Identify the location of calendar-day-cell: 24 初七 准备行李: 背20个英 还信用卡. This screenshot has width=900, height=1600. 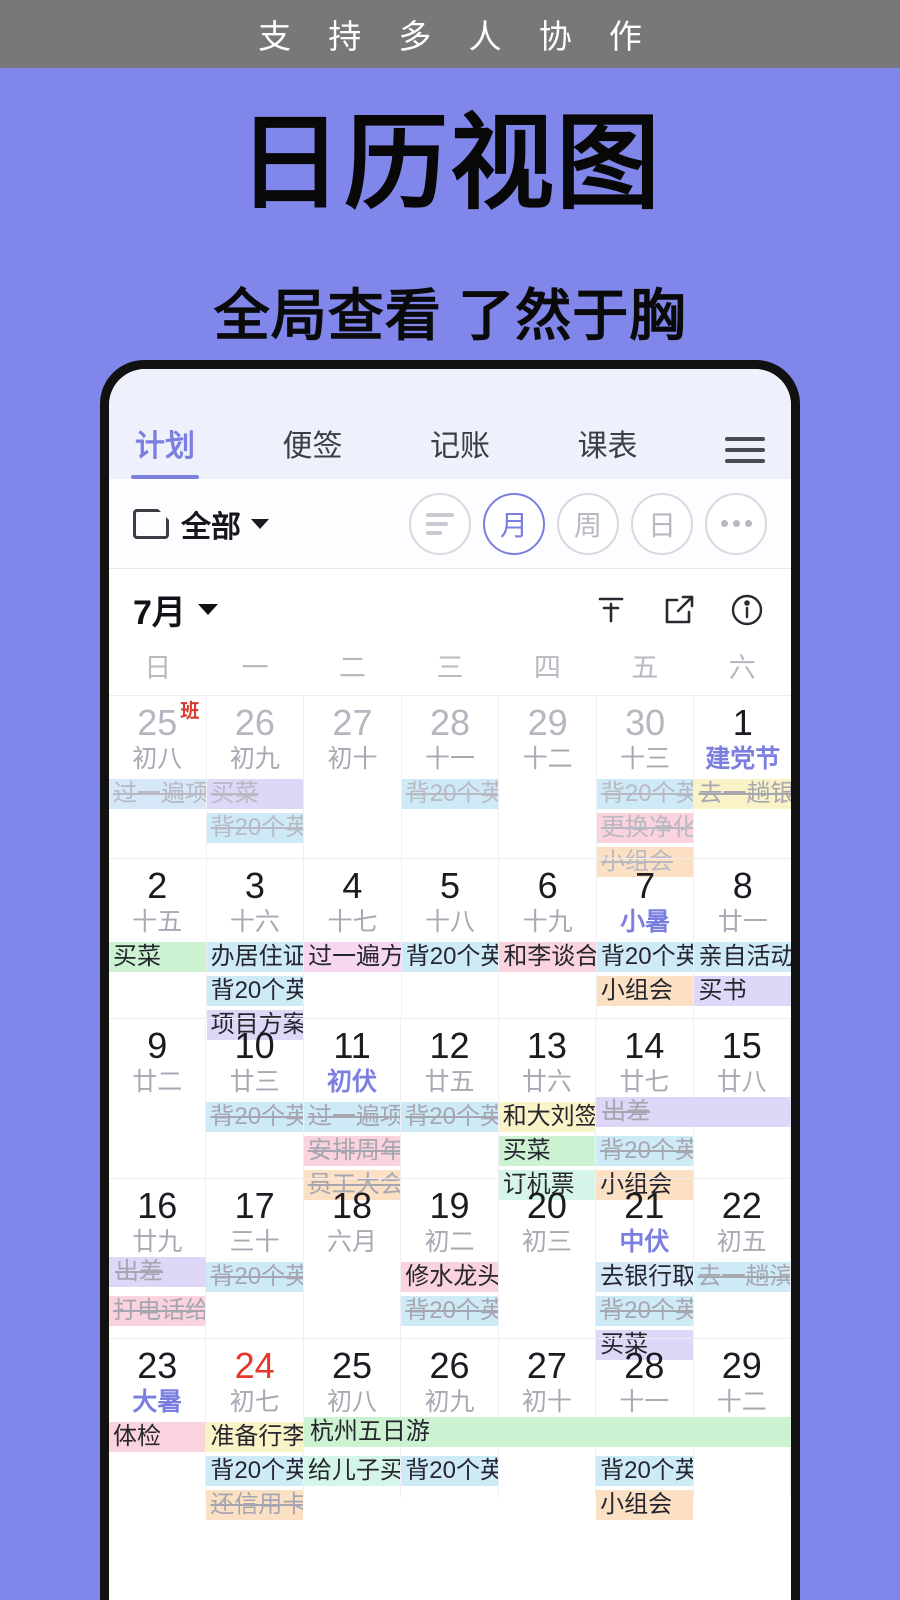
(255, 1430).